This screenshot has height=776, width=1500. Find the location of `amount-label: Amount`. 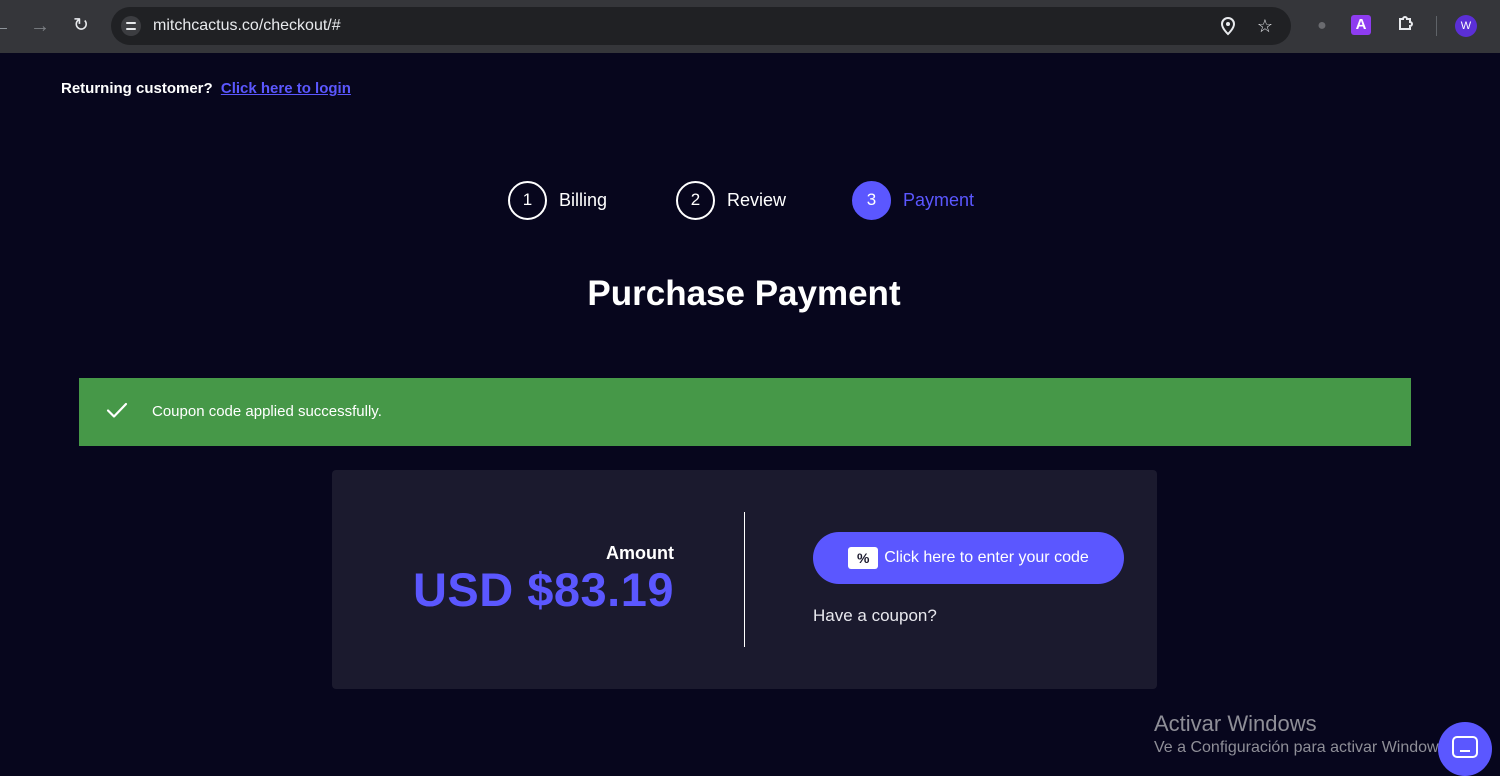

amount-label: Amount is located at coordinates (640, 553).